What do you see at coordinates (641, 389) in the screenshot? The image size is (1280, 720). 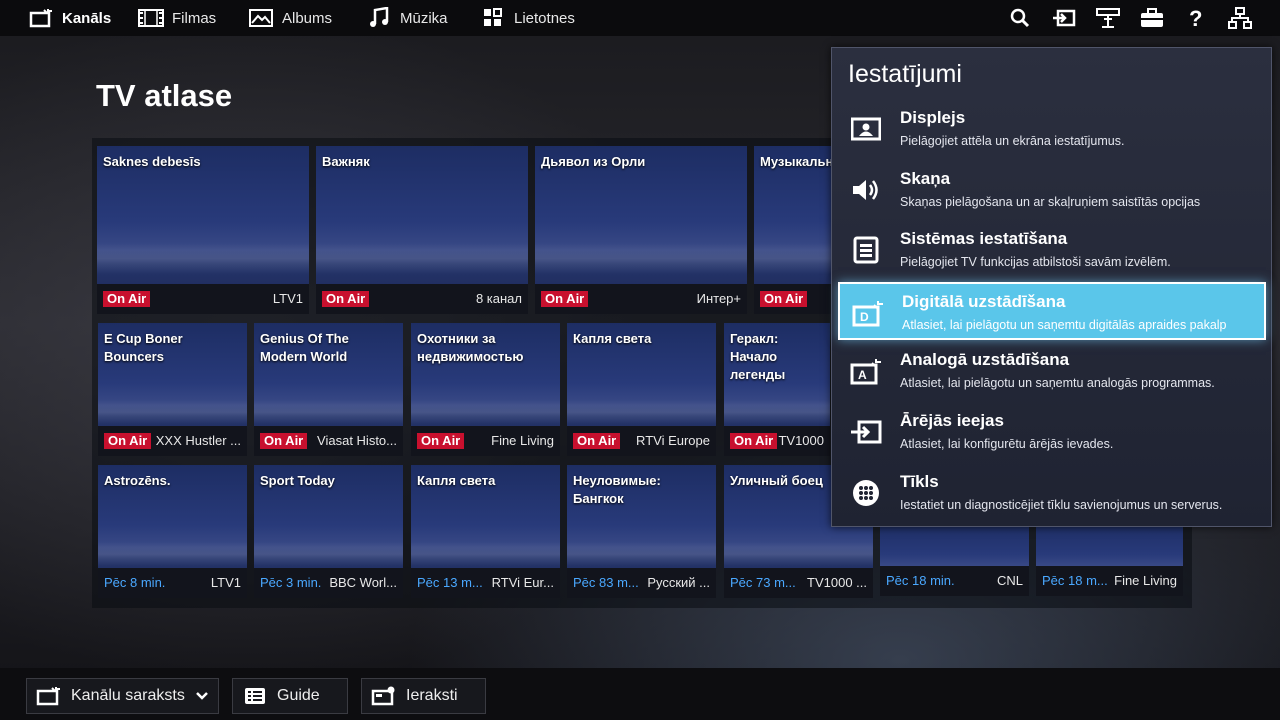 I see `program-tile: Капля света On Air RTVi Europe` at bounding box center [641, 389].